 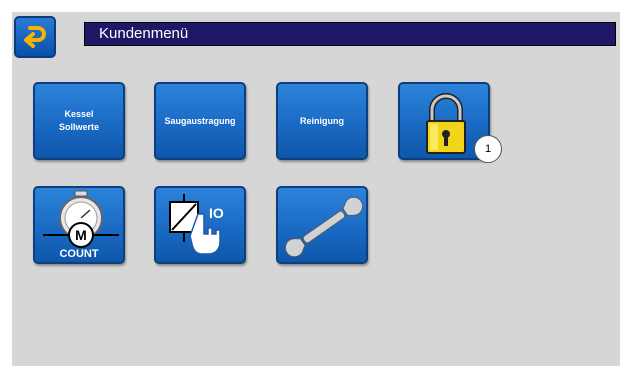 I want to click on saugaustragung-button: Saugaustragung, so click(x=200, y=121).